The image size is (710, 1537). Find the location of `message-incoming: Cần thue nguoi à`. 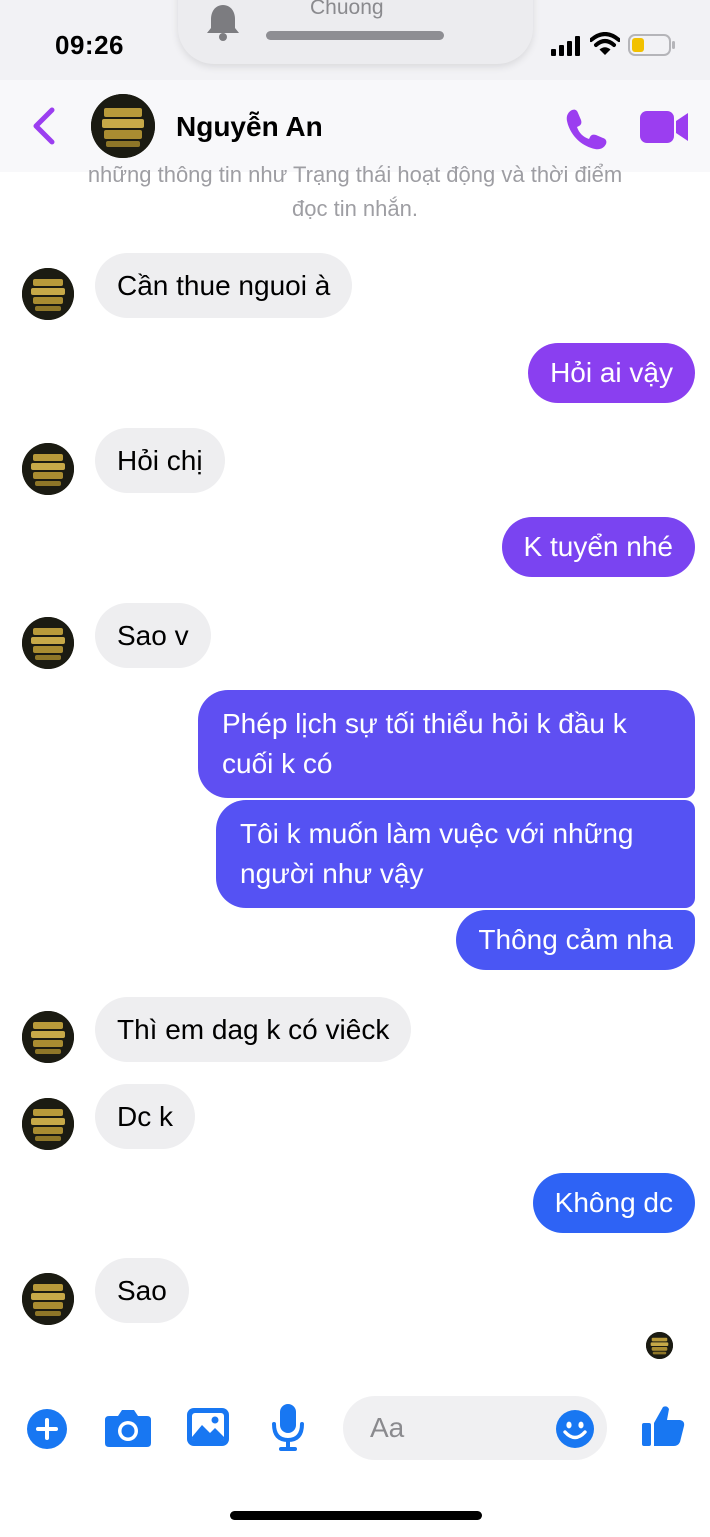

message-incoming: Cần thue nguoi à is located at coordinates (224, 285).